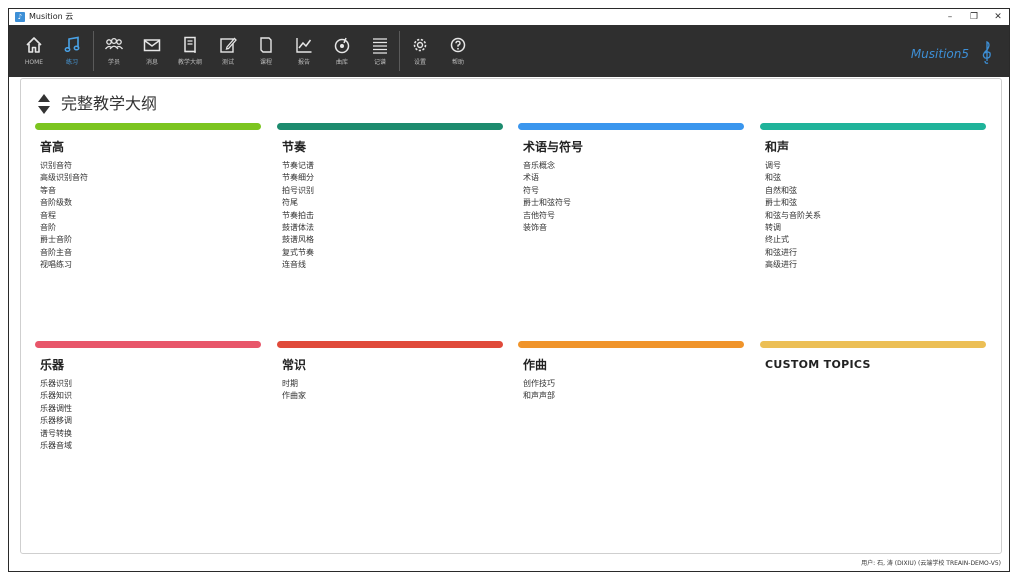 The height and width of the screenshot is (580, 1018). Describe the element at coordinates (875, 166) in the screenshot. I see `topic-item: 调号` at that location.